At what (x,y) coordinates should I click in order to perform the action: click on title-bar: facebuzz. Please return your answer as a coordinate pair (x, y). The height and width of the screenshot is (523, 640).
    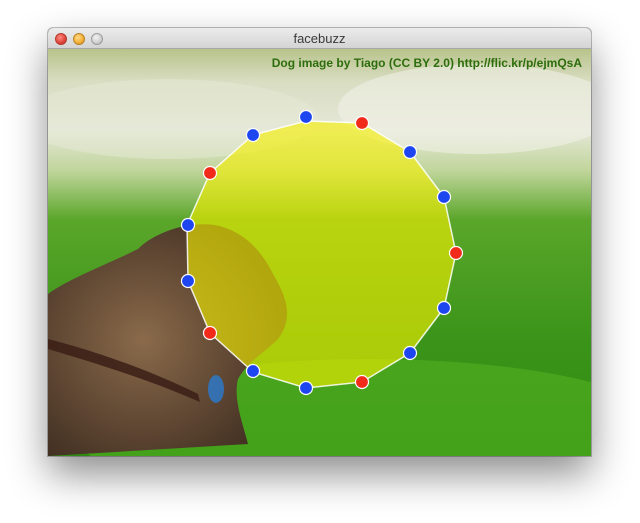
    Looking at the image, I should click on (319, 38).